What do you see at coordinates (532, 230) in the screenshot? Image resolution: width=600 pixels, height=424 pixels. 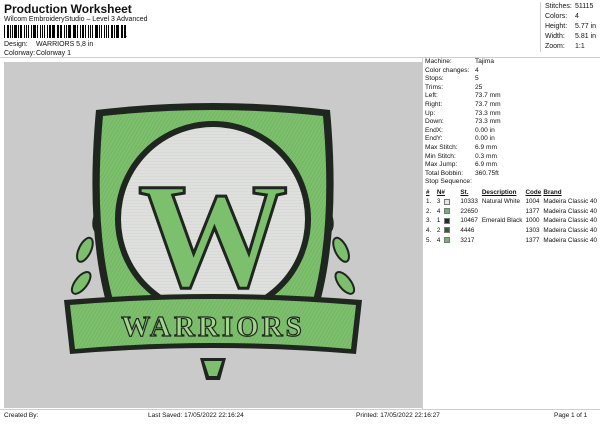 I see `thread-code: 1303` at bounding box center [532, 230].